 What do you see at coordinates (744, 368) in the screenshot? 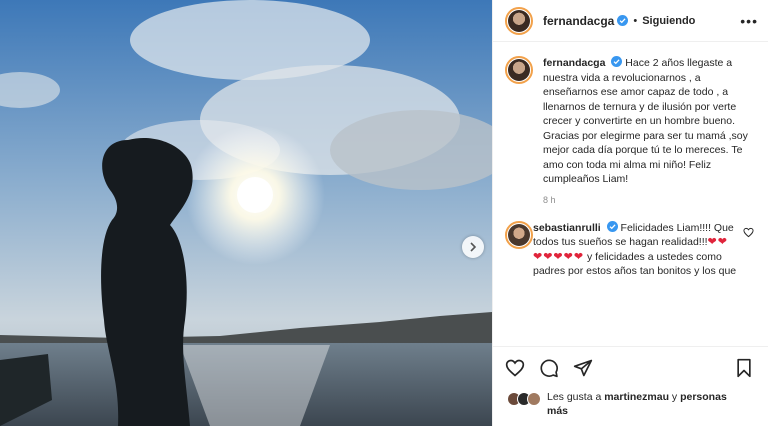
I see `save-bookmark-icon` at bounding box center [744, 368].